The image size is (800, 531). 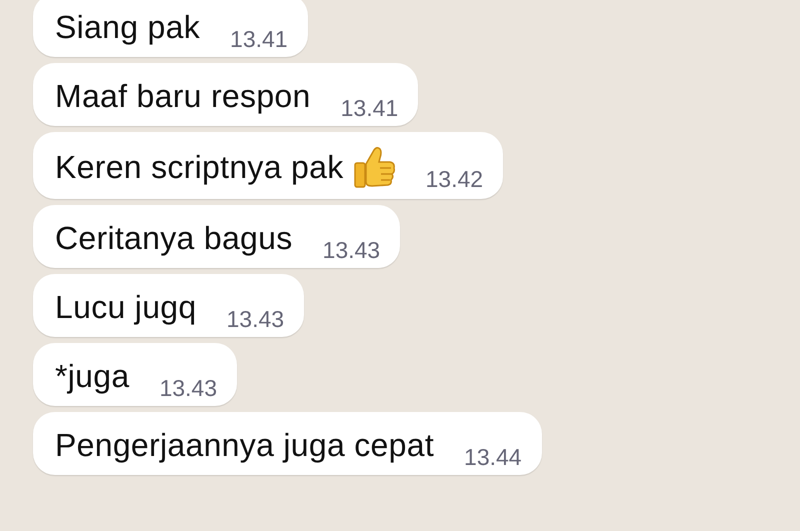 I want to click on timestamp: 13.42, so click(x=455, y=179).